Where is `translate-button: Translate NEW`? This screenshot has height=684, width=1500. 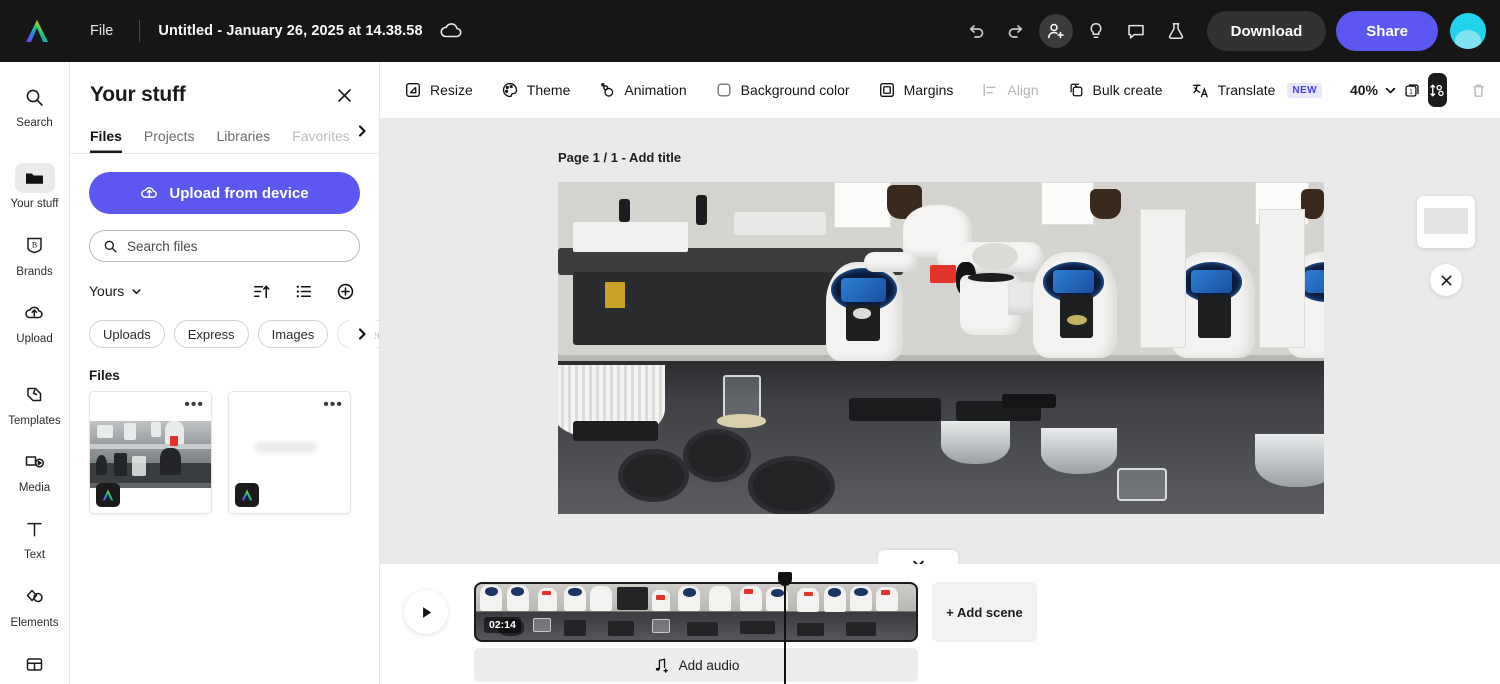
translate-button: Translate NEW is located at coordinates (1256, 90).